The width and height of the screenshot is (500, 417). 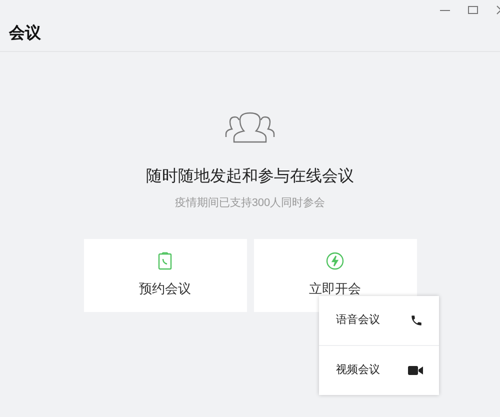 I want to click on maximize-icon, so click(x=473, y=10).